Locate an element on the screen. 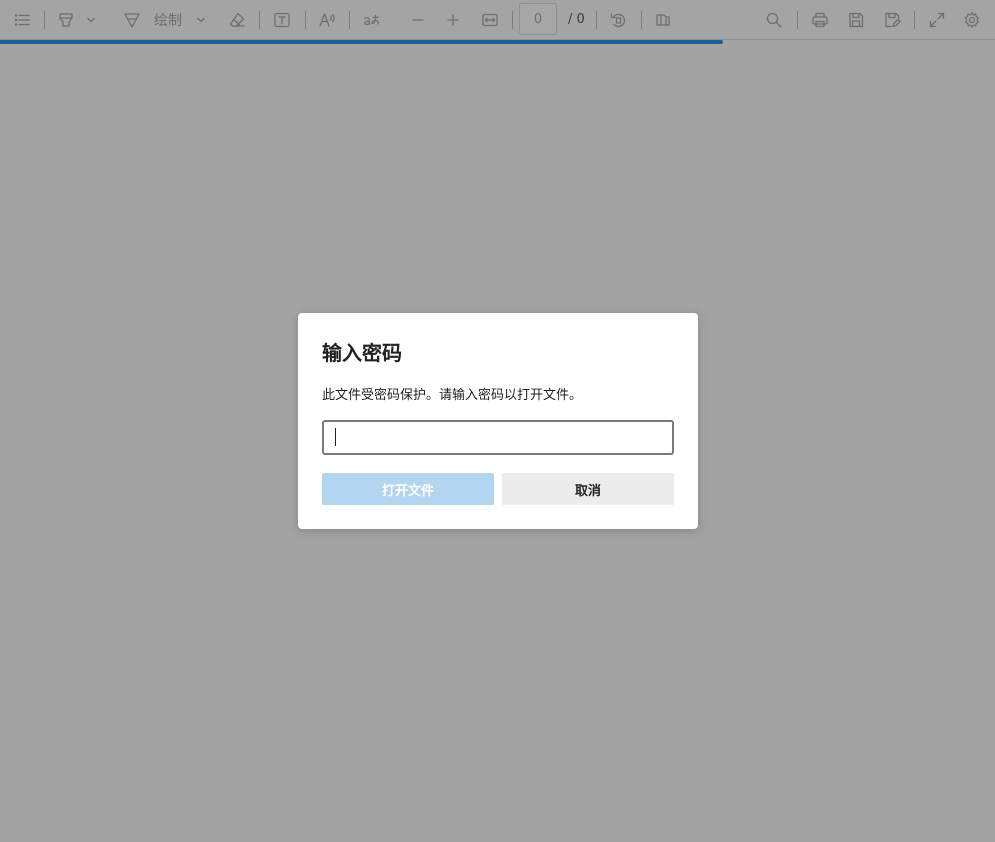 This screenshot has height=842, width=995. loading-progress-bar is located at coordinates (361, 42).